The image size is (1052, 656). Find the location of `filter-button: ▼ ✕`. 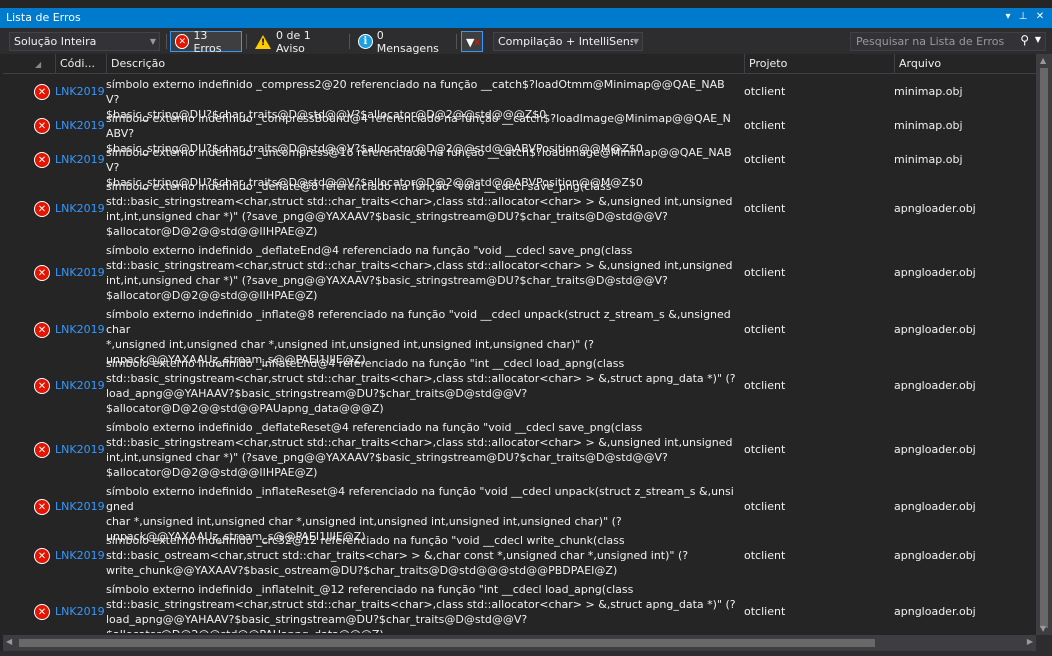

filter-button: ▼ ✕ is located at coordinates (472, 41).